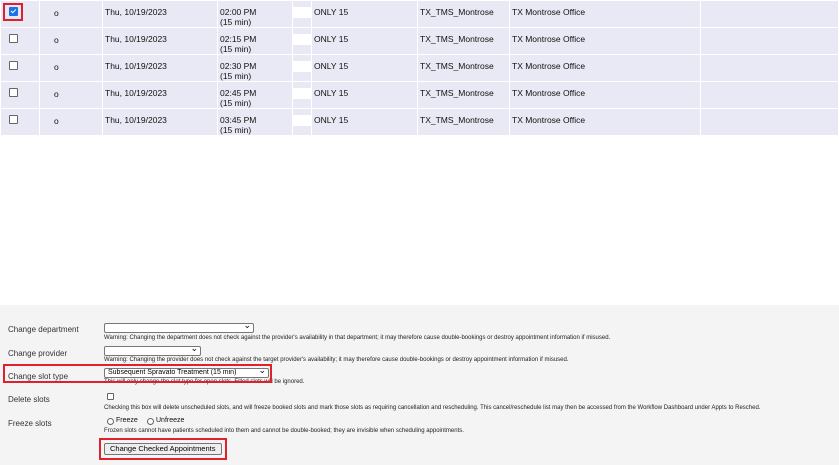 Image resolution: width=839 pixels, height=465 pixels. Describe the element at coordinates (29, 399) in the screenshot. I see `delete-slots-label: Delete slots` at that location.